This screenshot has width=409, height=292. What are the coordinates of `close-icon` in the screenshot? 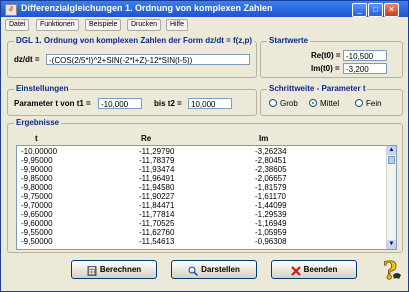 It's located at (295, 270).